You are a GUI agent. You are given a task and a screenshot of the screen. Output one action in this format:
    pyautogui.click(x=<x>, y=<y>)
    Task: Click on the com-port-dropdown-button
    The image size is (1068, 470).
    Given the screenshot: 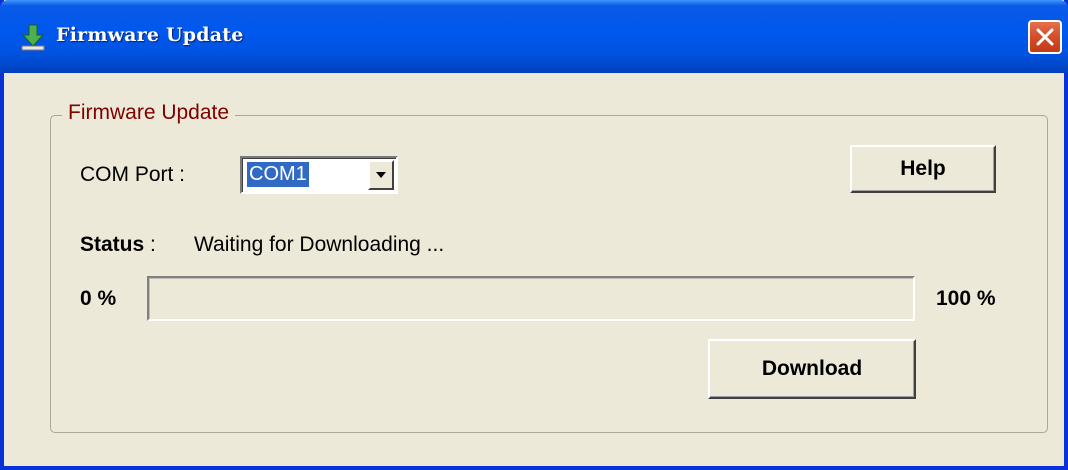 What is the action you would take?
    pyautogui.click(x=381, y=175)
    